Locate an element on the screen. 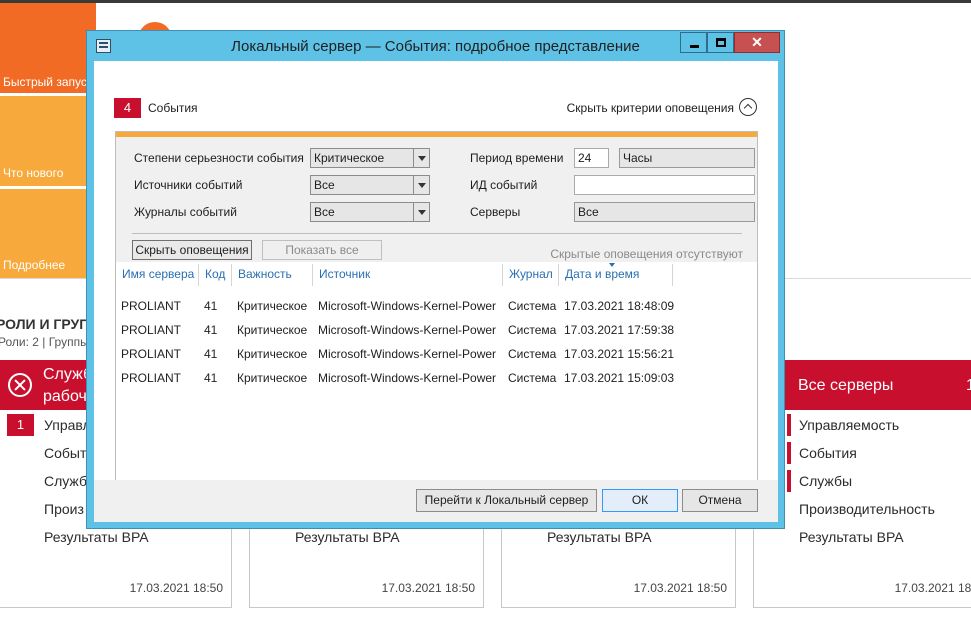  card3-row-bpa: Результаты BPA is located at coordinates (599, 537).